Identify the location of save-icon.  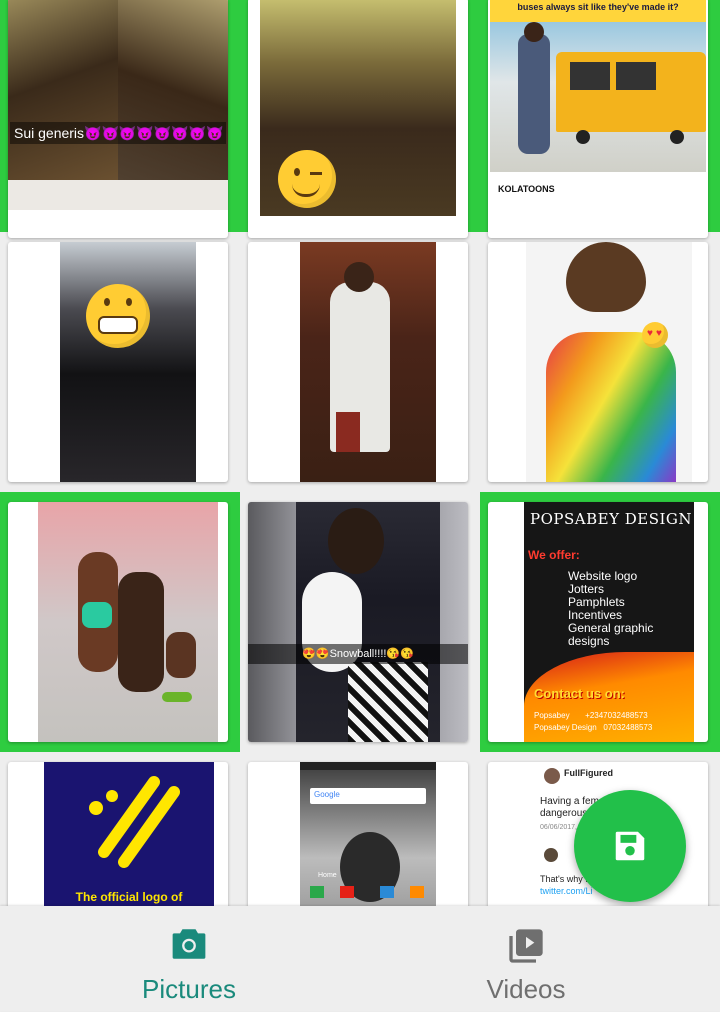
(630, 846).